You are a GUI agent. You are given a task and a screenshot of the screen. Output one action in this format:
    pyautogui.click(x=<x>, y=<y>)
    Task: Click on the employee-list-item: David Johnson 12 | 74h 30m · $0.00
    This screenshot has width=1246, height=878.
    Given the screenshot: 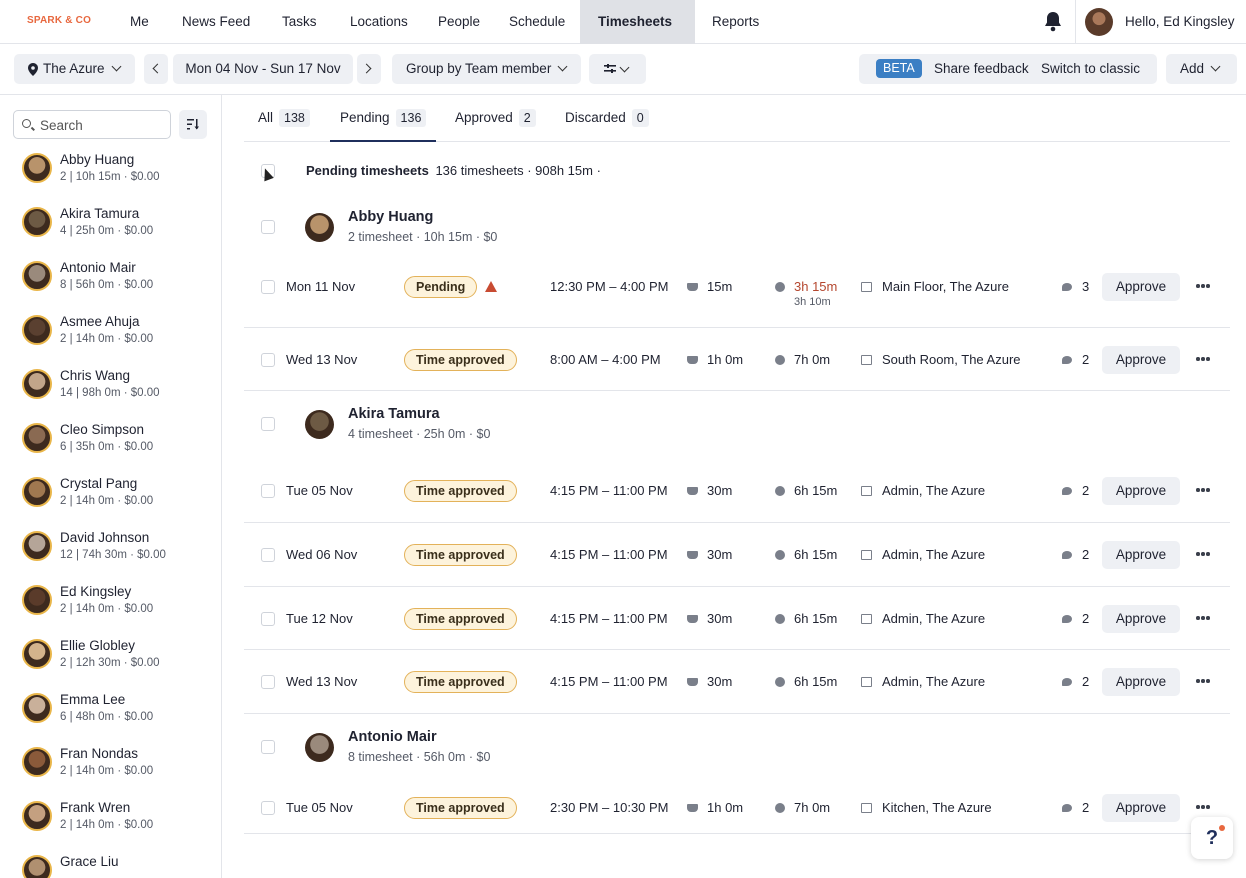 What is the action you would take?
    pyautogui.click(x=110, y=557)
    